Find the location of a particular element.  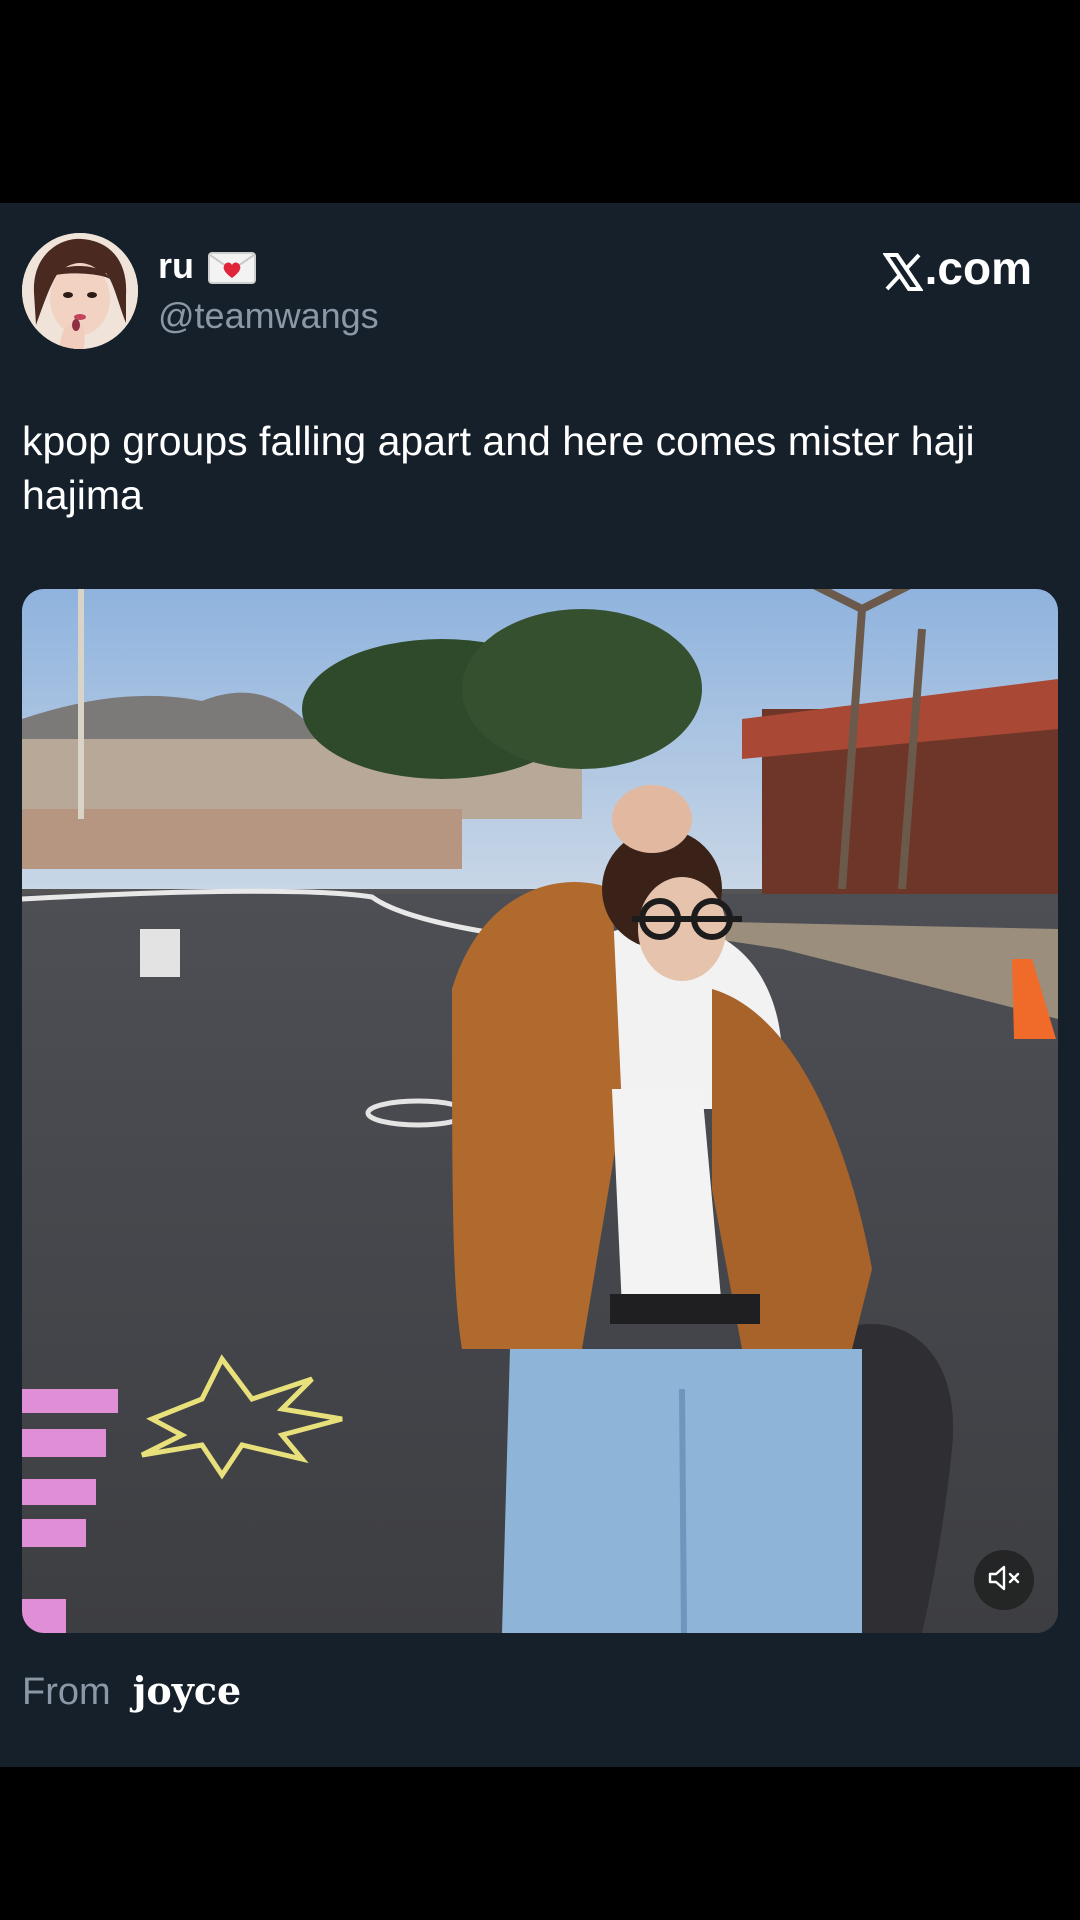

top-black-bar is located at coordinates (540, 101).